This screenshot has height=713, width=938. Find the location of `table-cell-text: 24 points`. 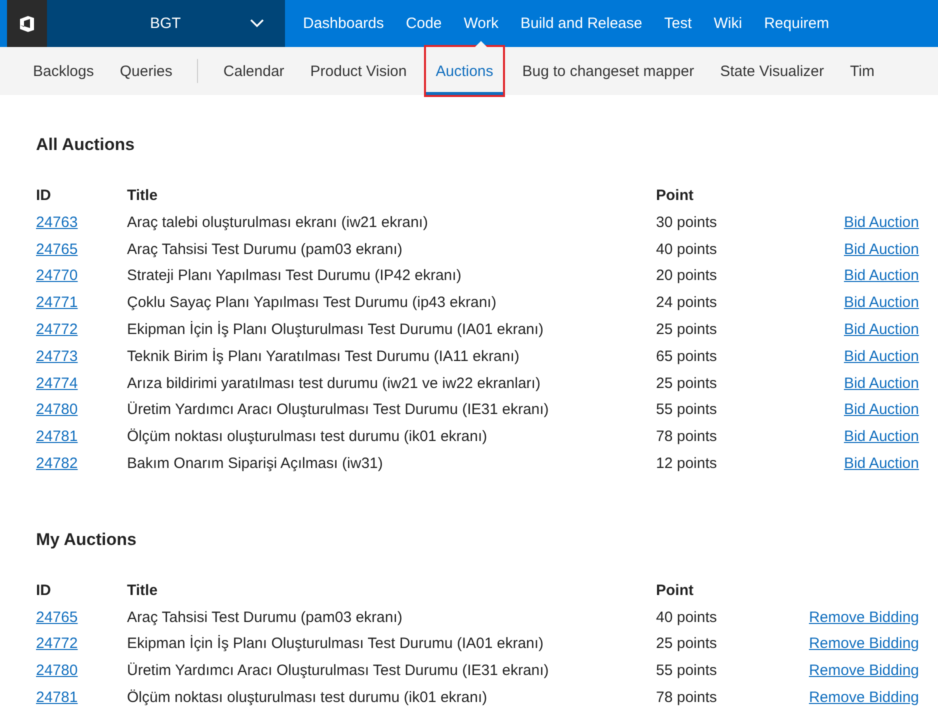

table-cell-text: 24 points is located at coordinates (687, 303).